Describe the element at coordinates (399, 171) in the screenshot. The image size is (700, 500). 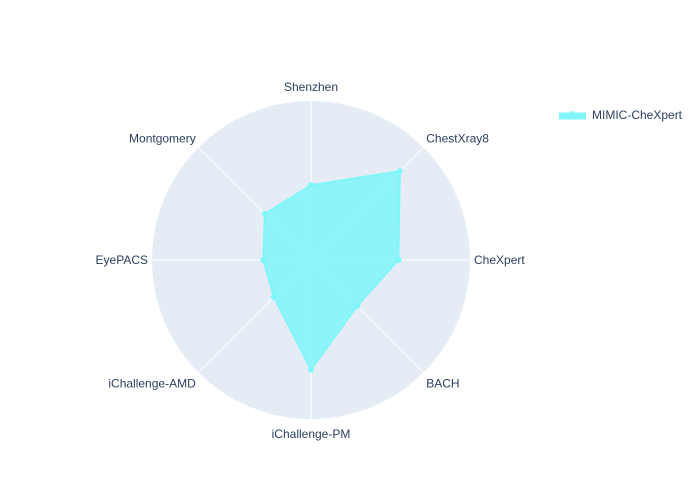
I see `data-point-chestxray8` at that location.